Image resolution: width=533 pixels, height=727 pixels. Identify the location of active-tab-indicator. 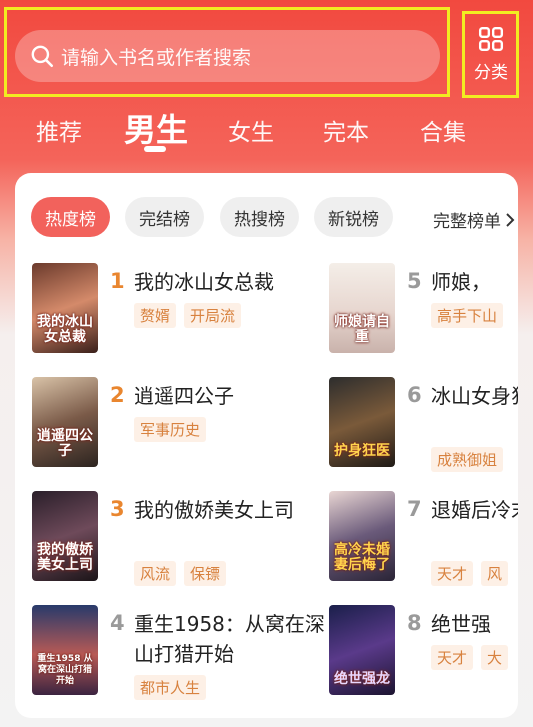
(155, 149).